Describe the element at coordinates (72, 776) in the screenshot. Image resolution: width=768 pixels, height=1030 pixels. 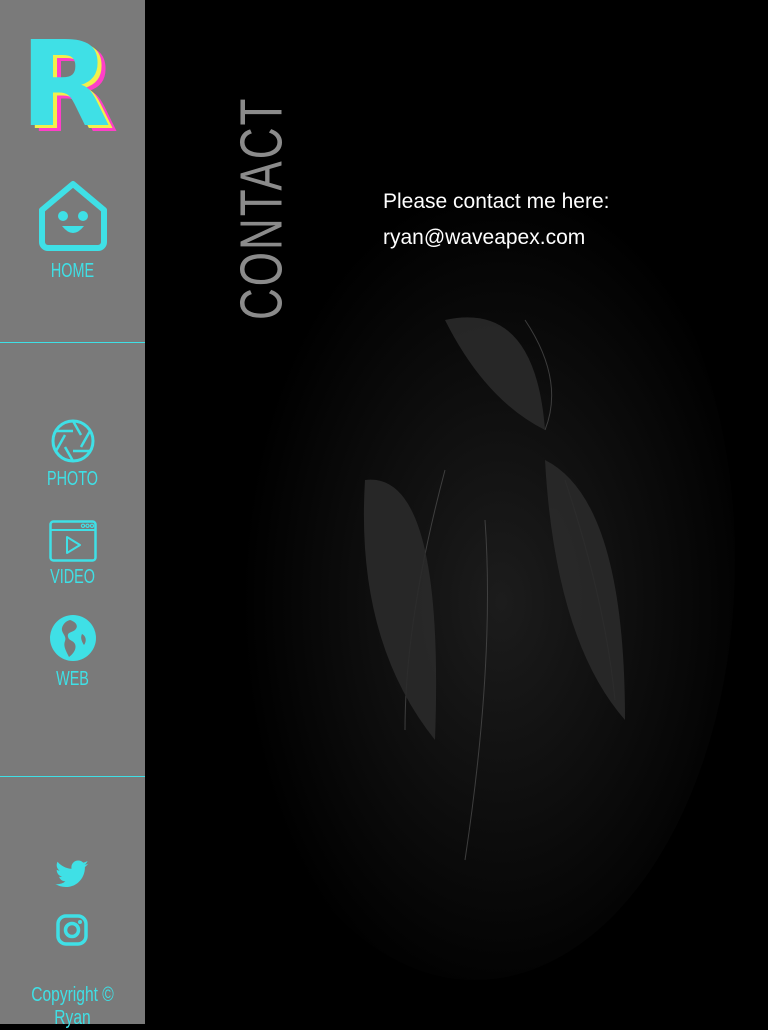
I see `sidebar-divider-bottom` at that location.